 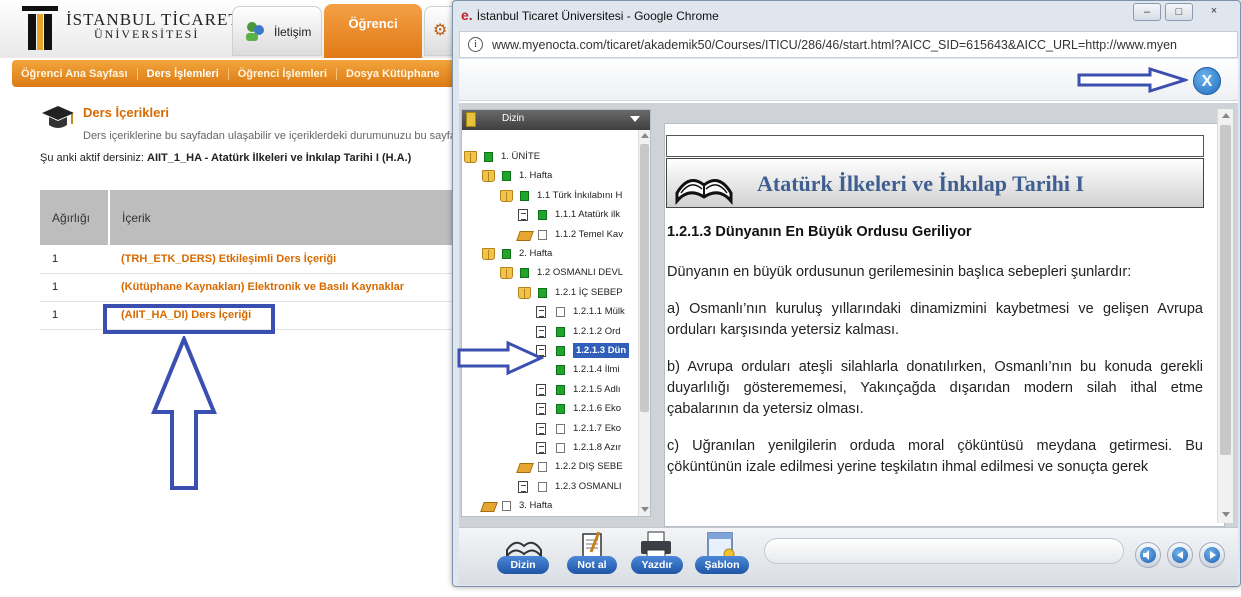 What do you see at coordinates (722, 565) in the screenshot?
I see `sablon-button: Şablon` at bounding box center [722, 565].